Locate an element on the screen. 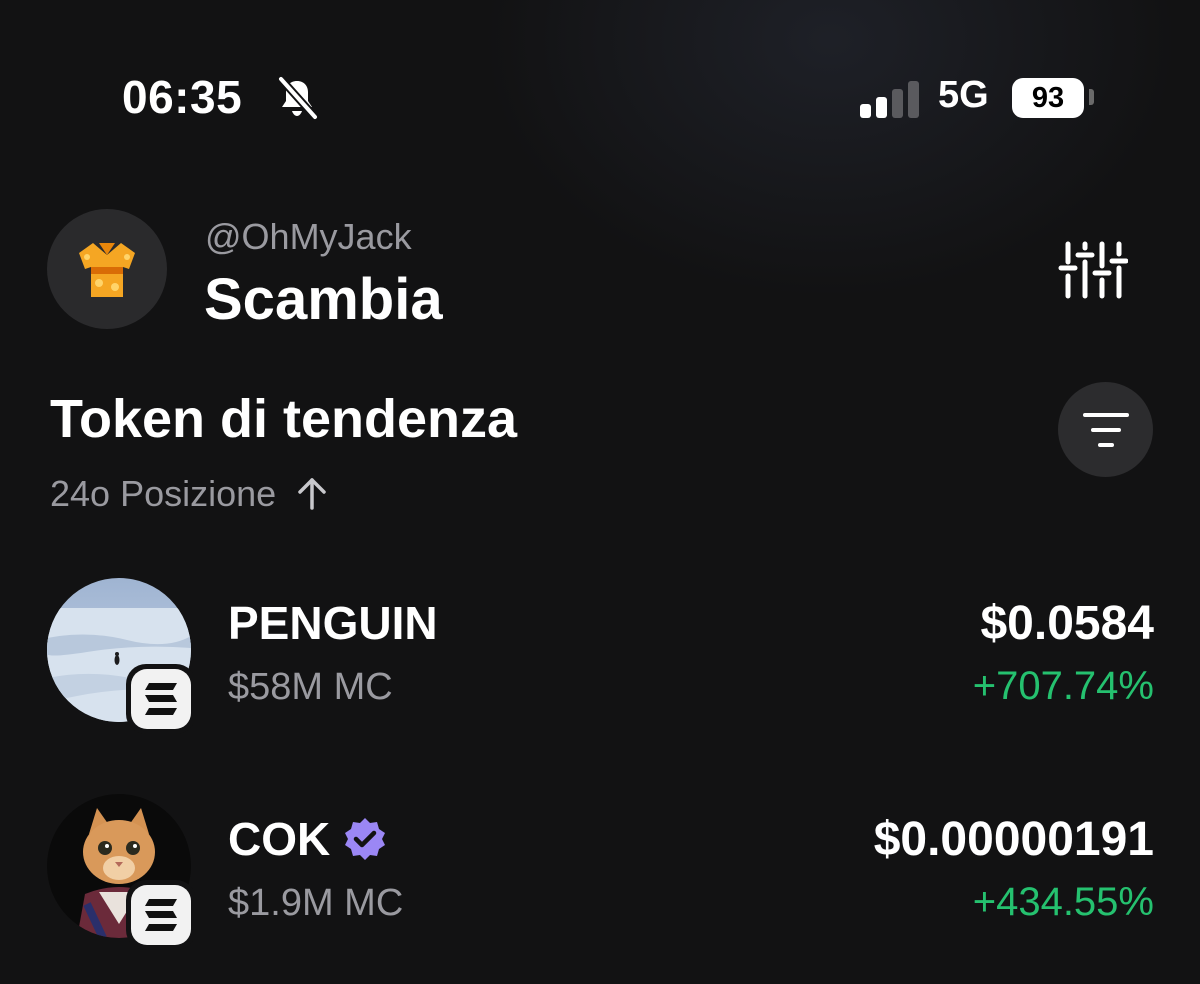 The image size is (1200, 984). arrow-up-icon is located at coordinates (312, 494).